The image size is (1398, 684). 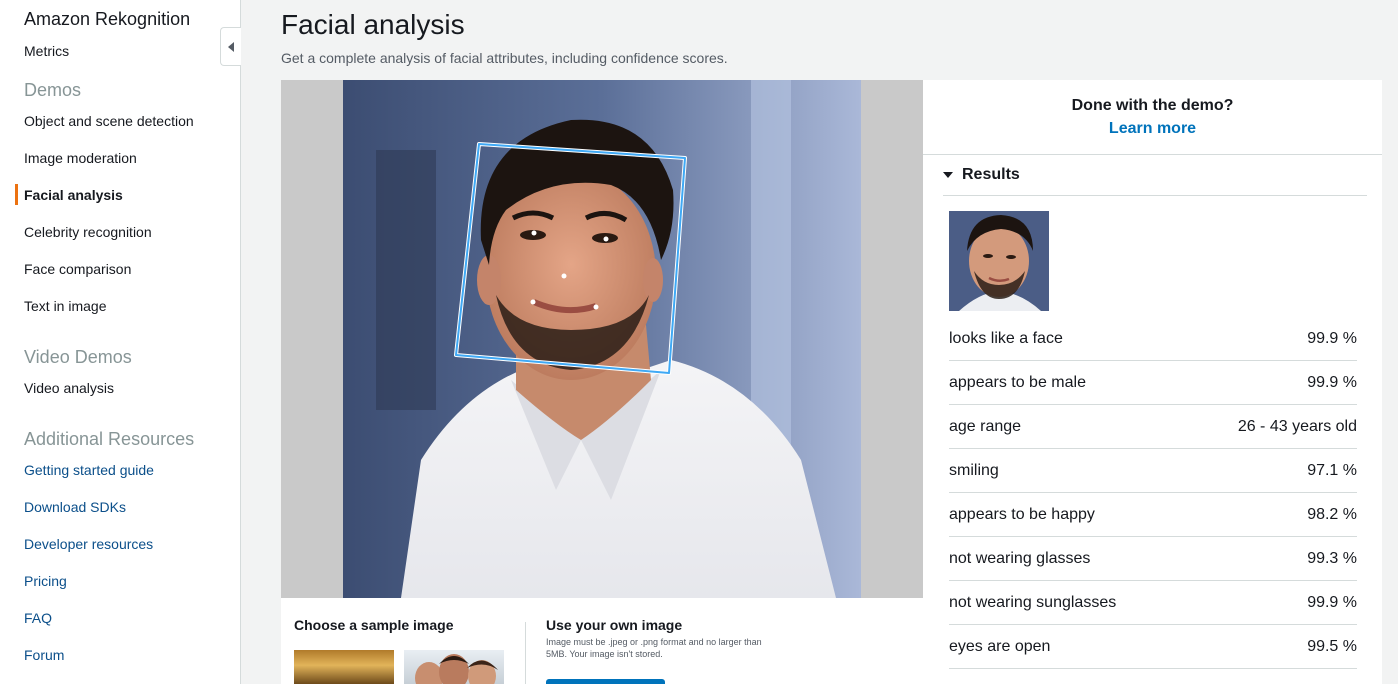 I want to click on attribute-label: not wearing glasses, so click(x=1020, y=558).